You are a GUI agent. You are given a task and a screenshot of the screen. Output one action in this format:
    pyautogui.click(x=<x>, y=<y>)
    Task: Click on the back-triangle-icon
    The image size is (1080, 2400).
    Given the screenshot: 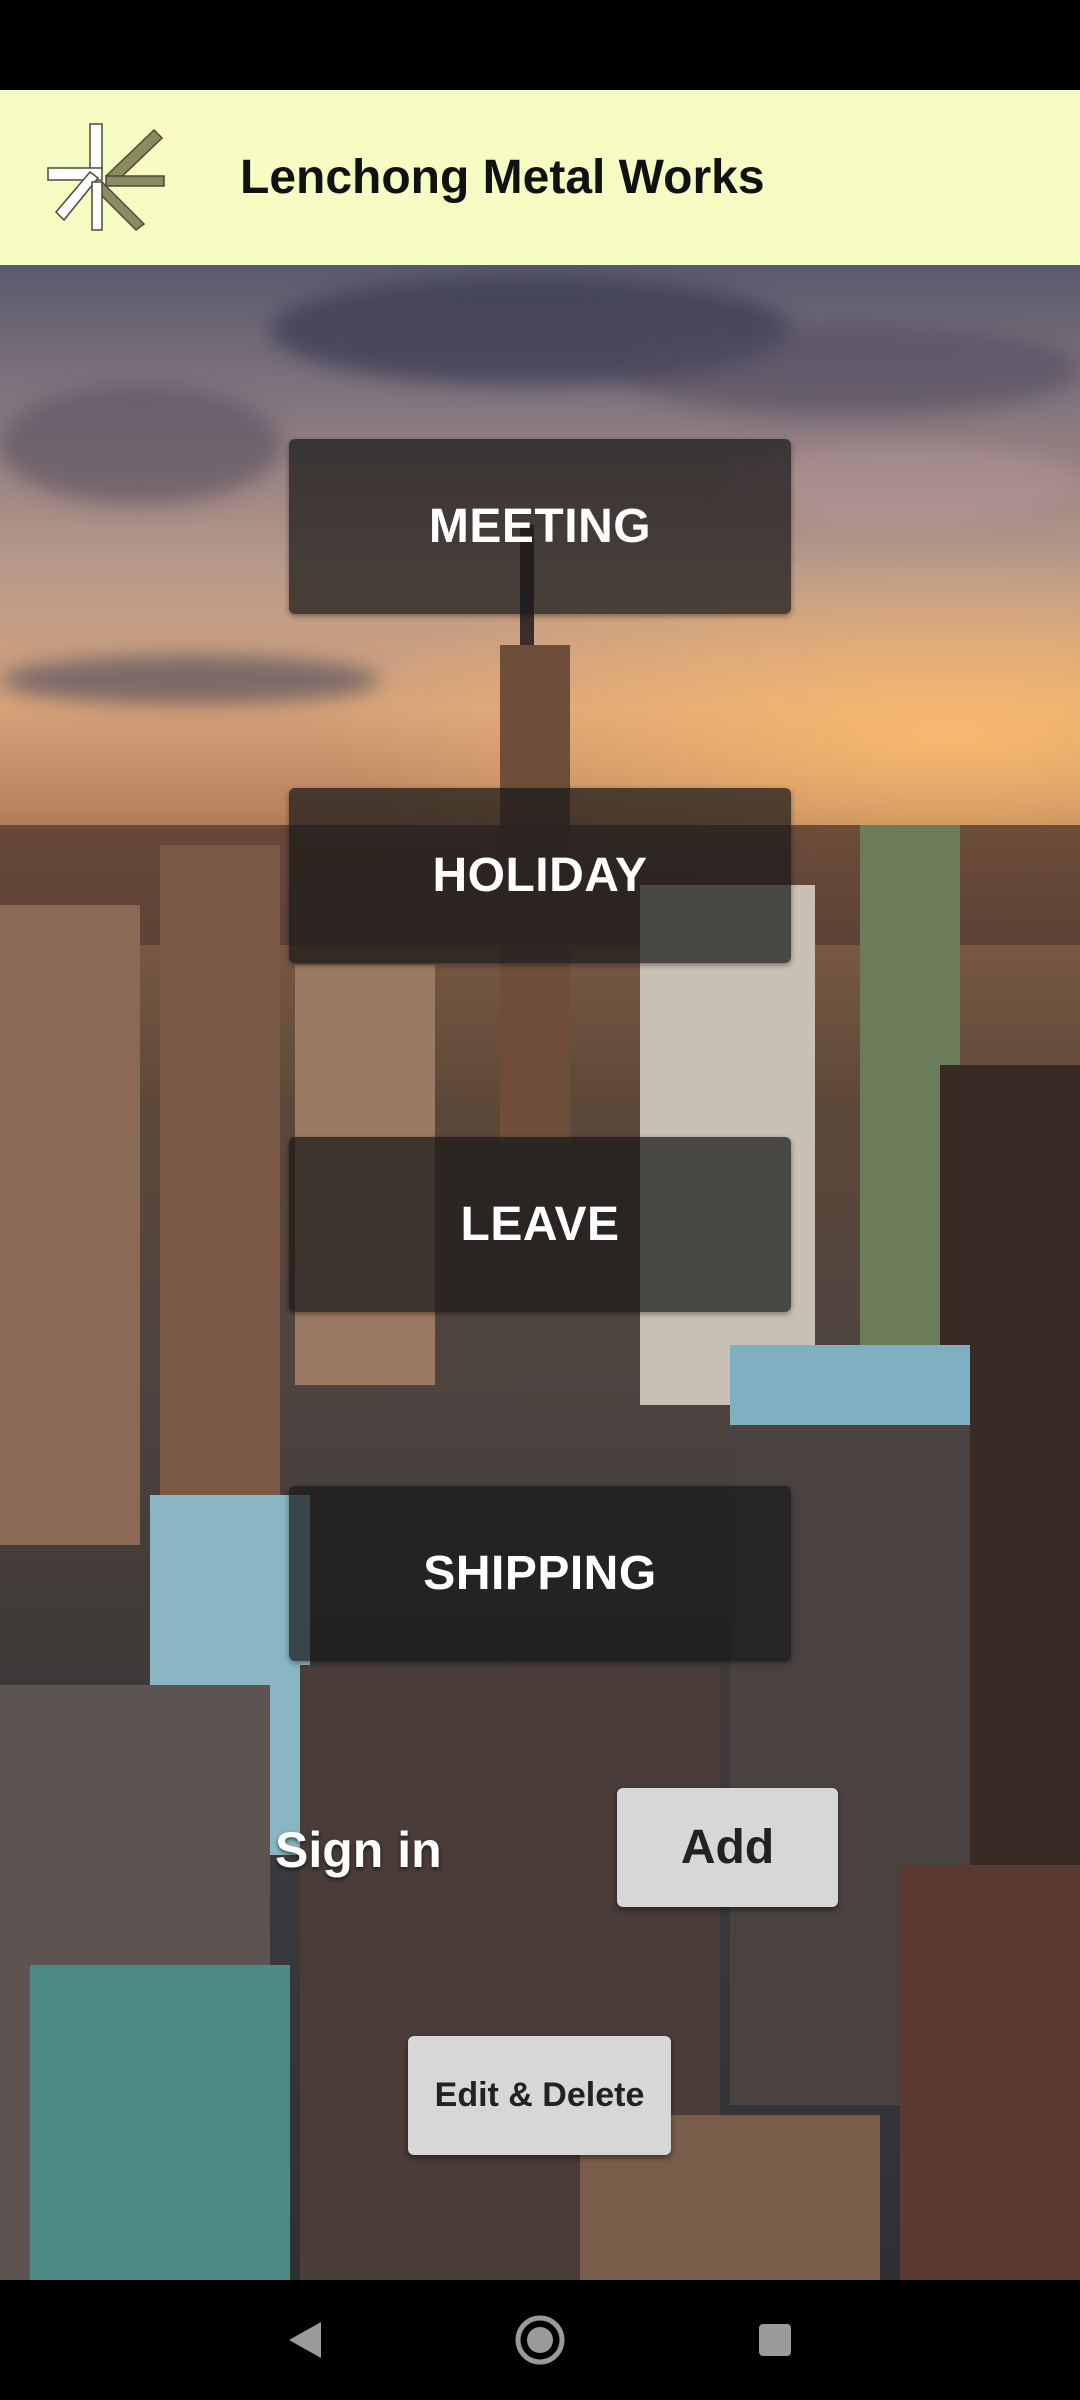 What is the action you would take?
    pyautogui.click(x=305, y=2340)
    